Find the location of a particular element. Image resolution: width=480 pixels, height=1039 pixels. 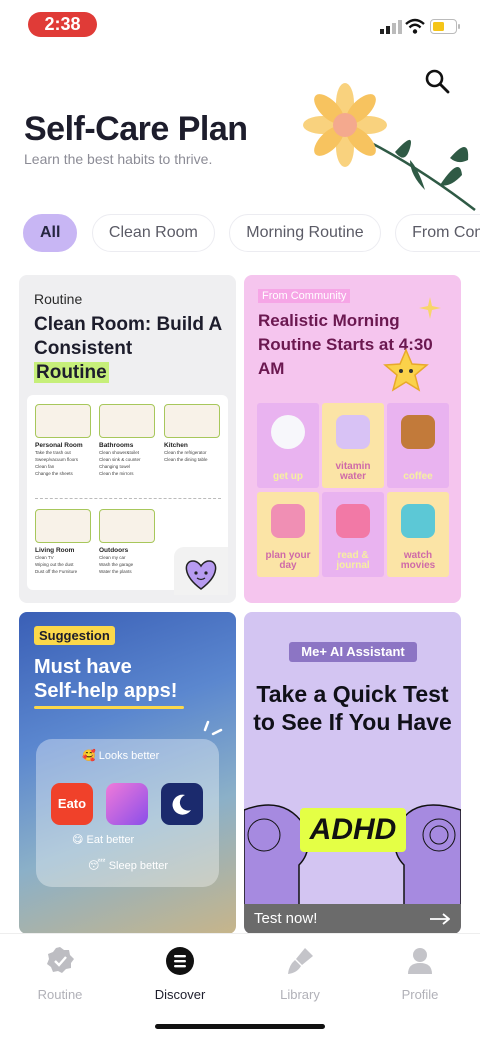

grid-label: coffee is located at coordinates (418, 476).